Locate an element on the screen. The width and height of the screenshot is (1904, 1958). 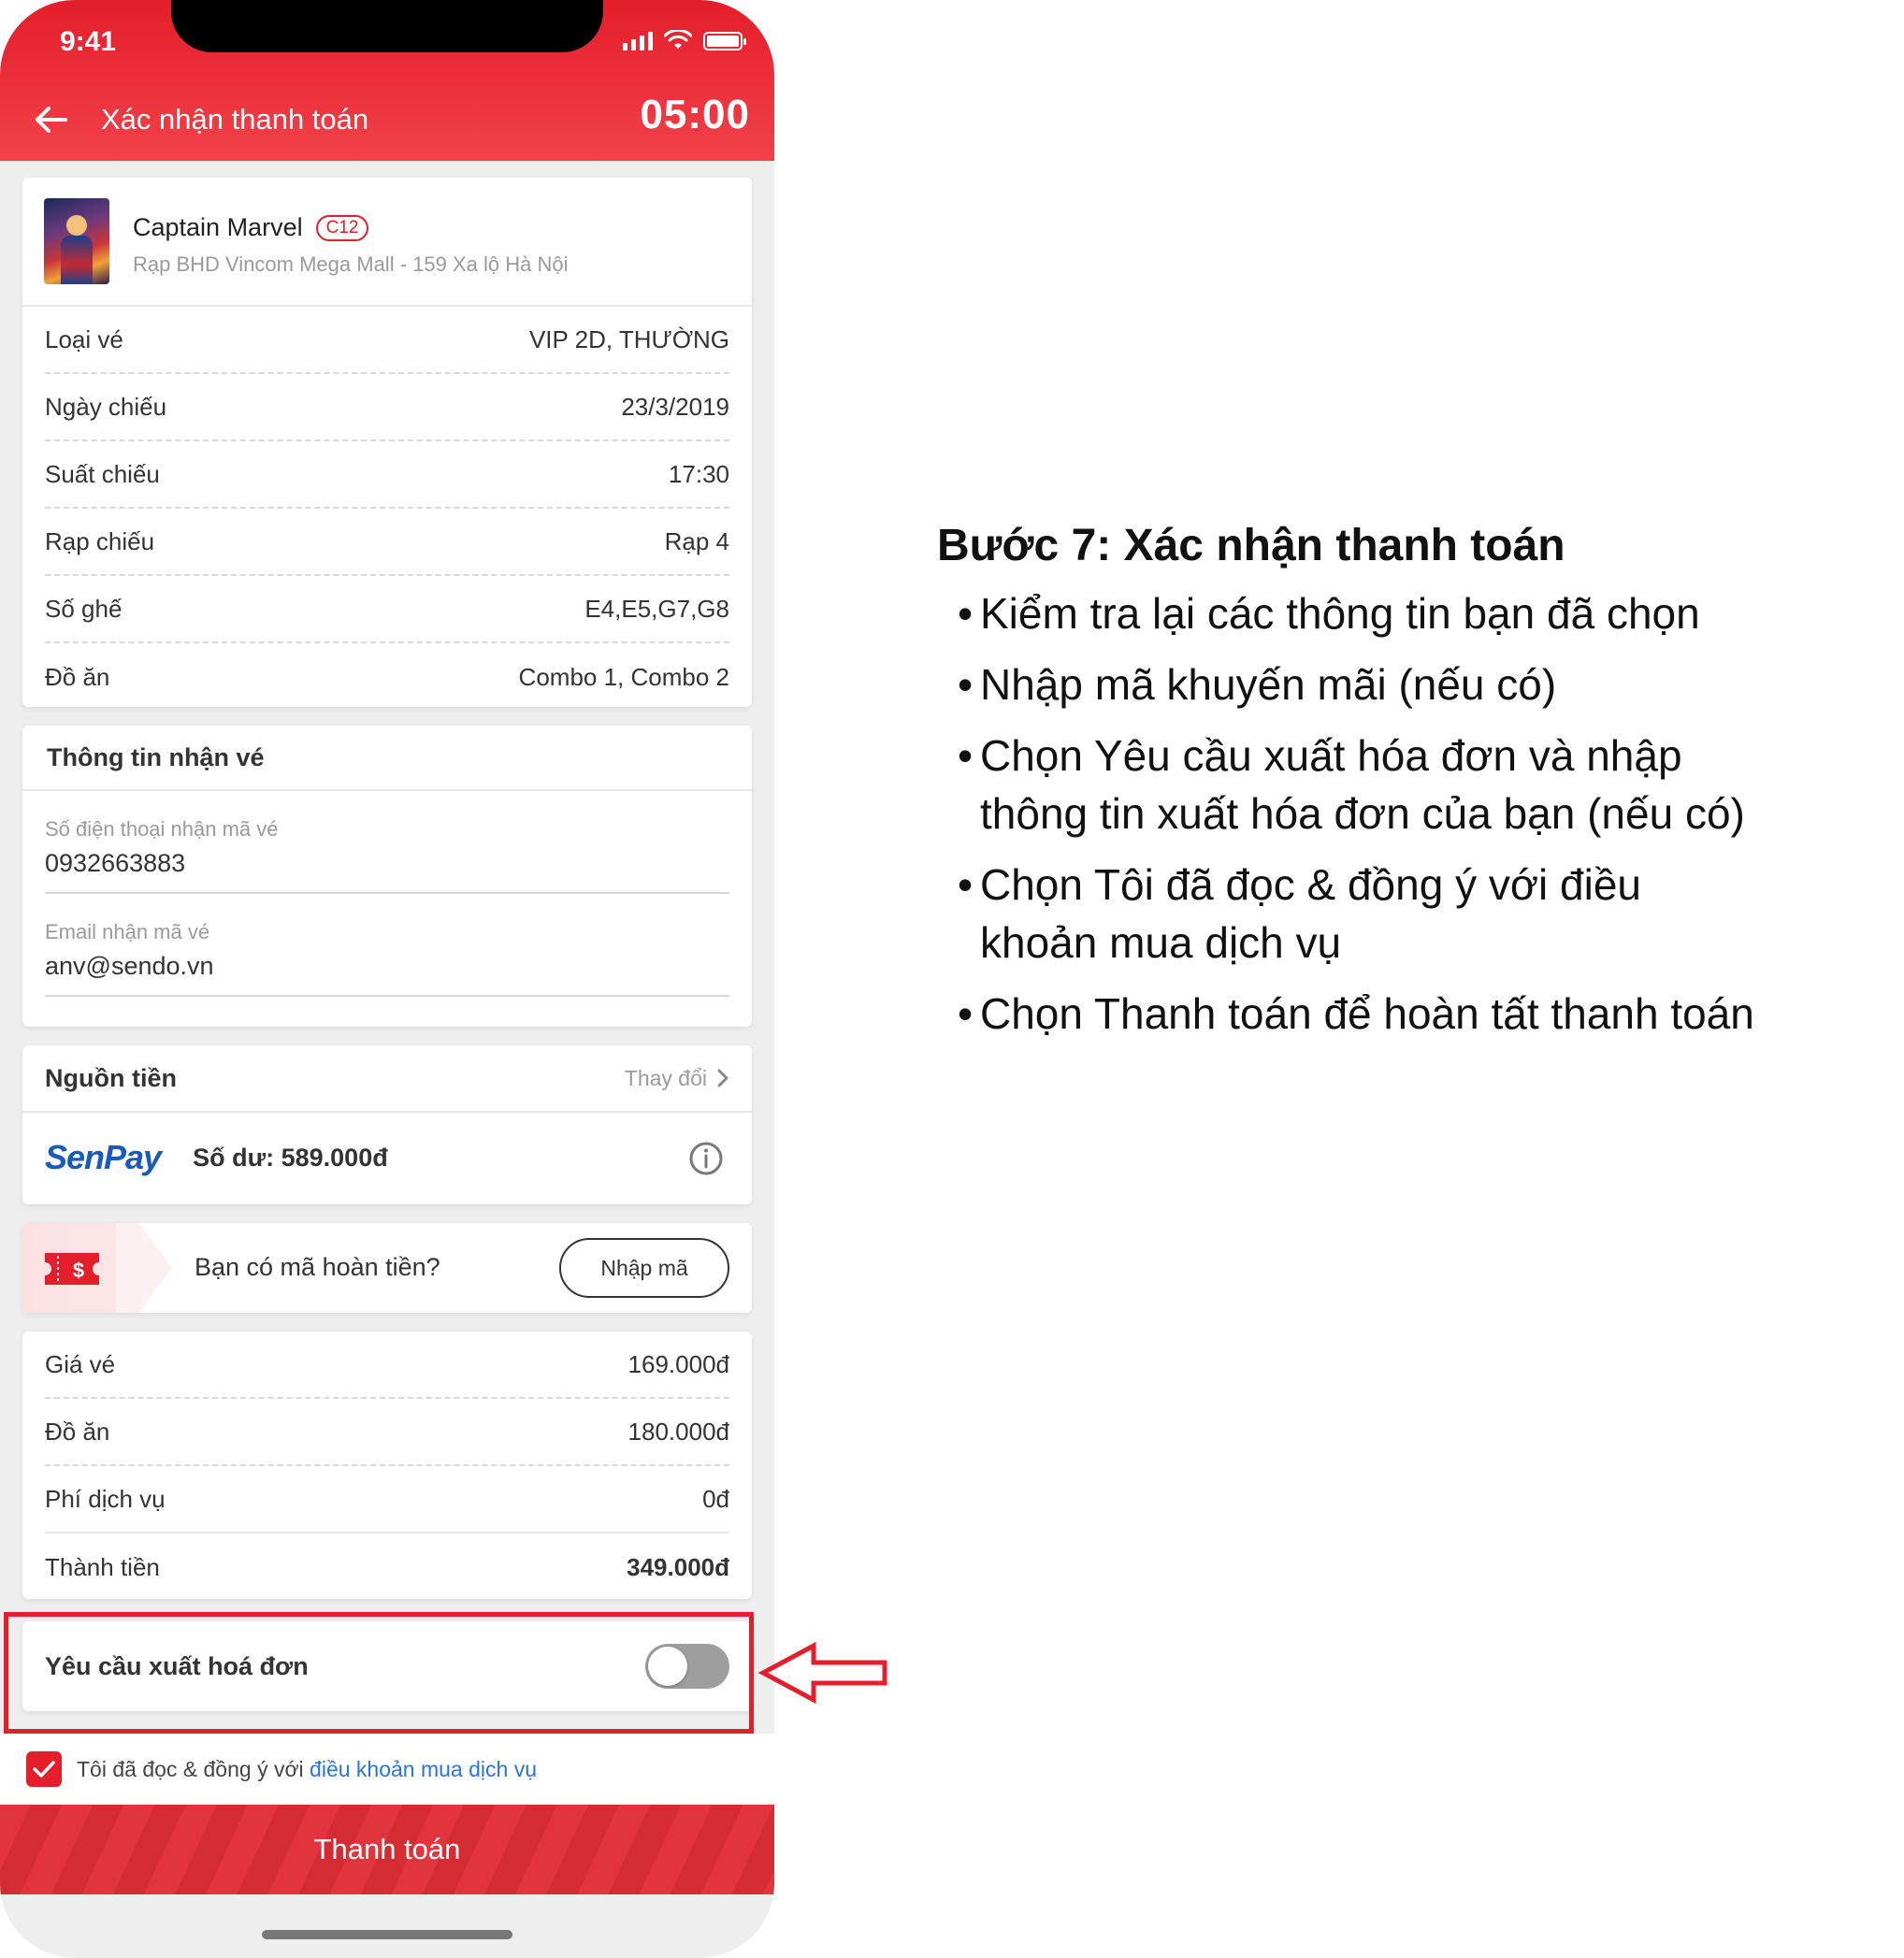
countdown-timer: 05:00 is located at coordinates (695, 114).